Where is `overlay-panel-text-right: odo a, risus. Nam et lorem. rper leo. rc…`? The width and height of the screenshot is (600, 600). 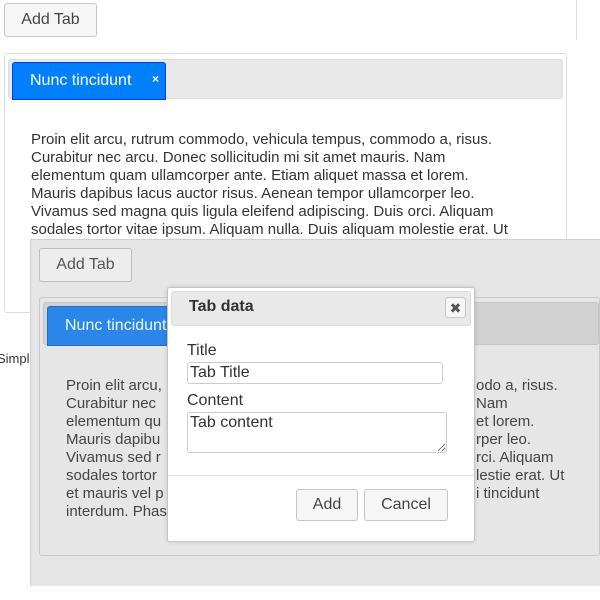 overlay-panel-text-right: odo a, risus. Nam et lorem. rper leo. rc… is located at coordinates (531, 449).